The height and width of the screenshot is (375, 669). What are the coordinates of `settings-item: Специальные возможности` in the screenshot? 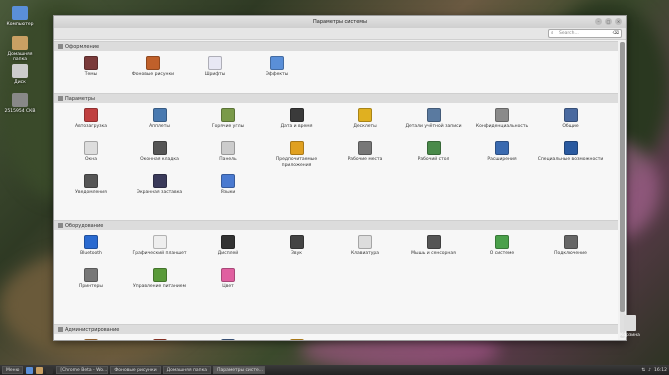 It's located at (571, 152).